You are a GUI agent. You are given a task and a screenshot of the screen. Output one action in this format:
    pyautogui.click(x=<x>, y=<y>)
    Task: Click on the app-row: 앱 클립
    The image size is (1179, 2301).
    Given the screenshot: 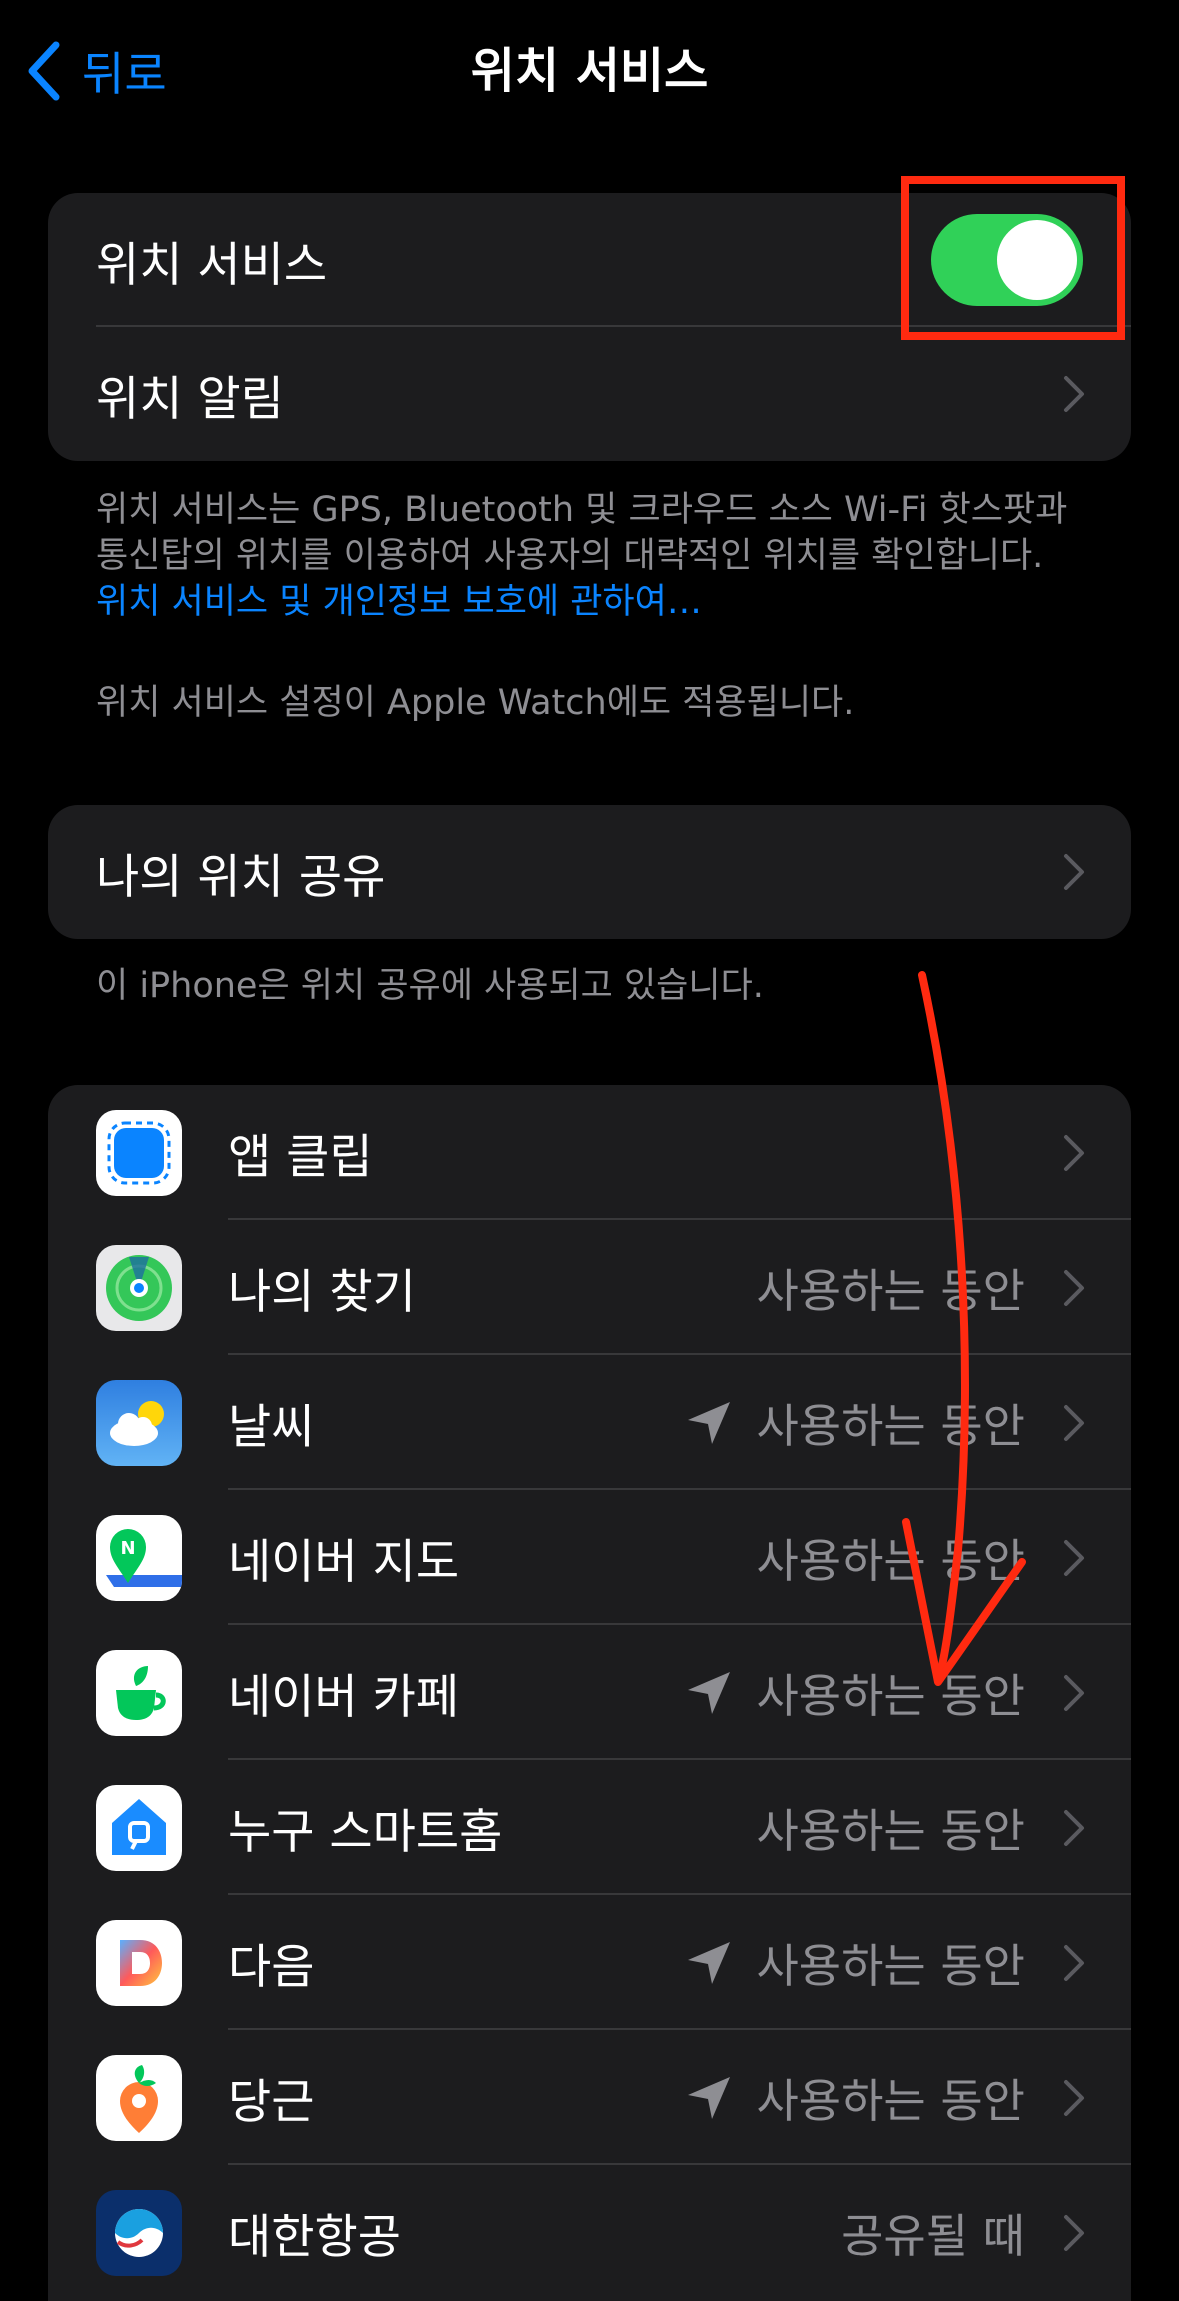 What is the action you would take?
    pyautogui.click(x=589, y=1152)
    